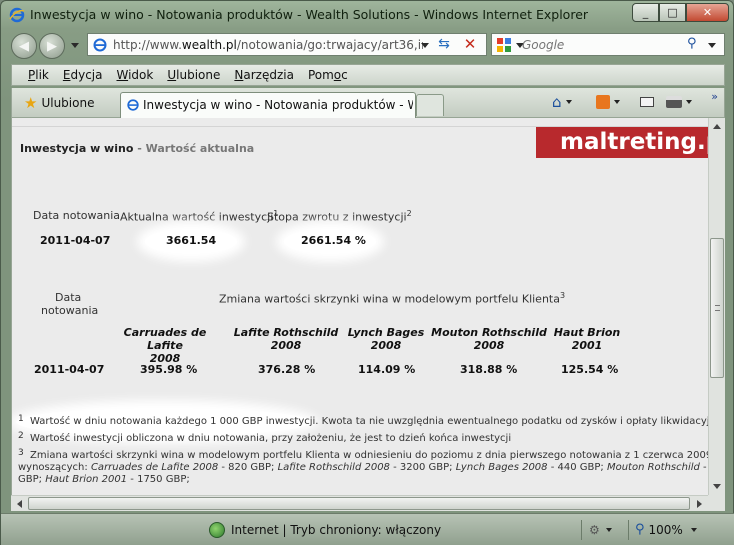 Image resolution: width=734 pixels, height=545 pixels. Describe the element at coordinates (679, 102) in the screenshot. I see `print-button` at that location.